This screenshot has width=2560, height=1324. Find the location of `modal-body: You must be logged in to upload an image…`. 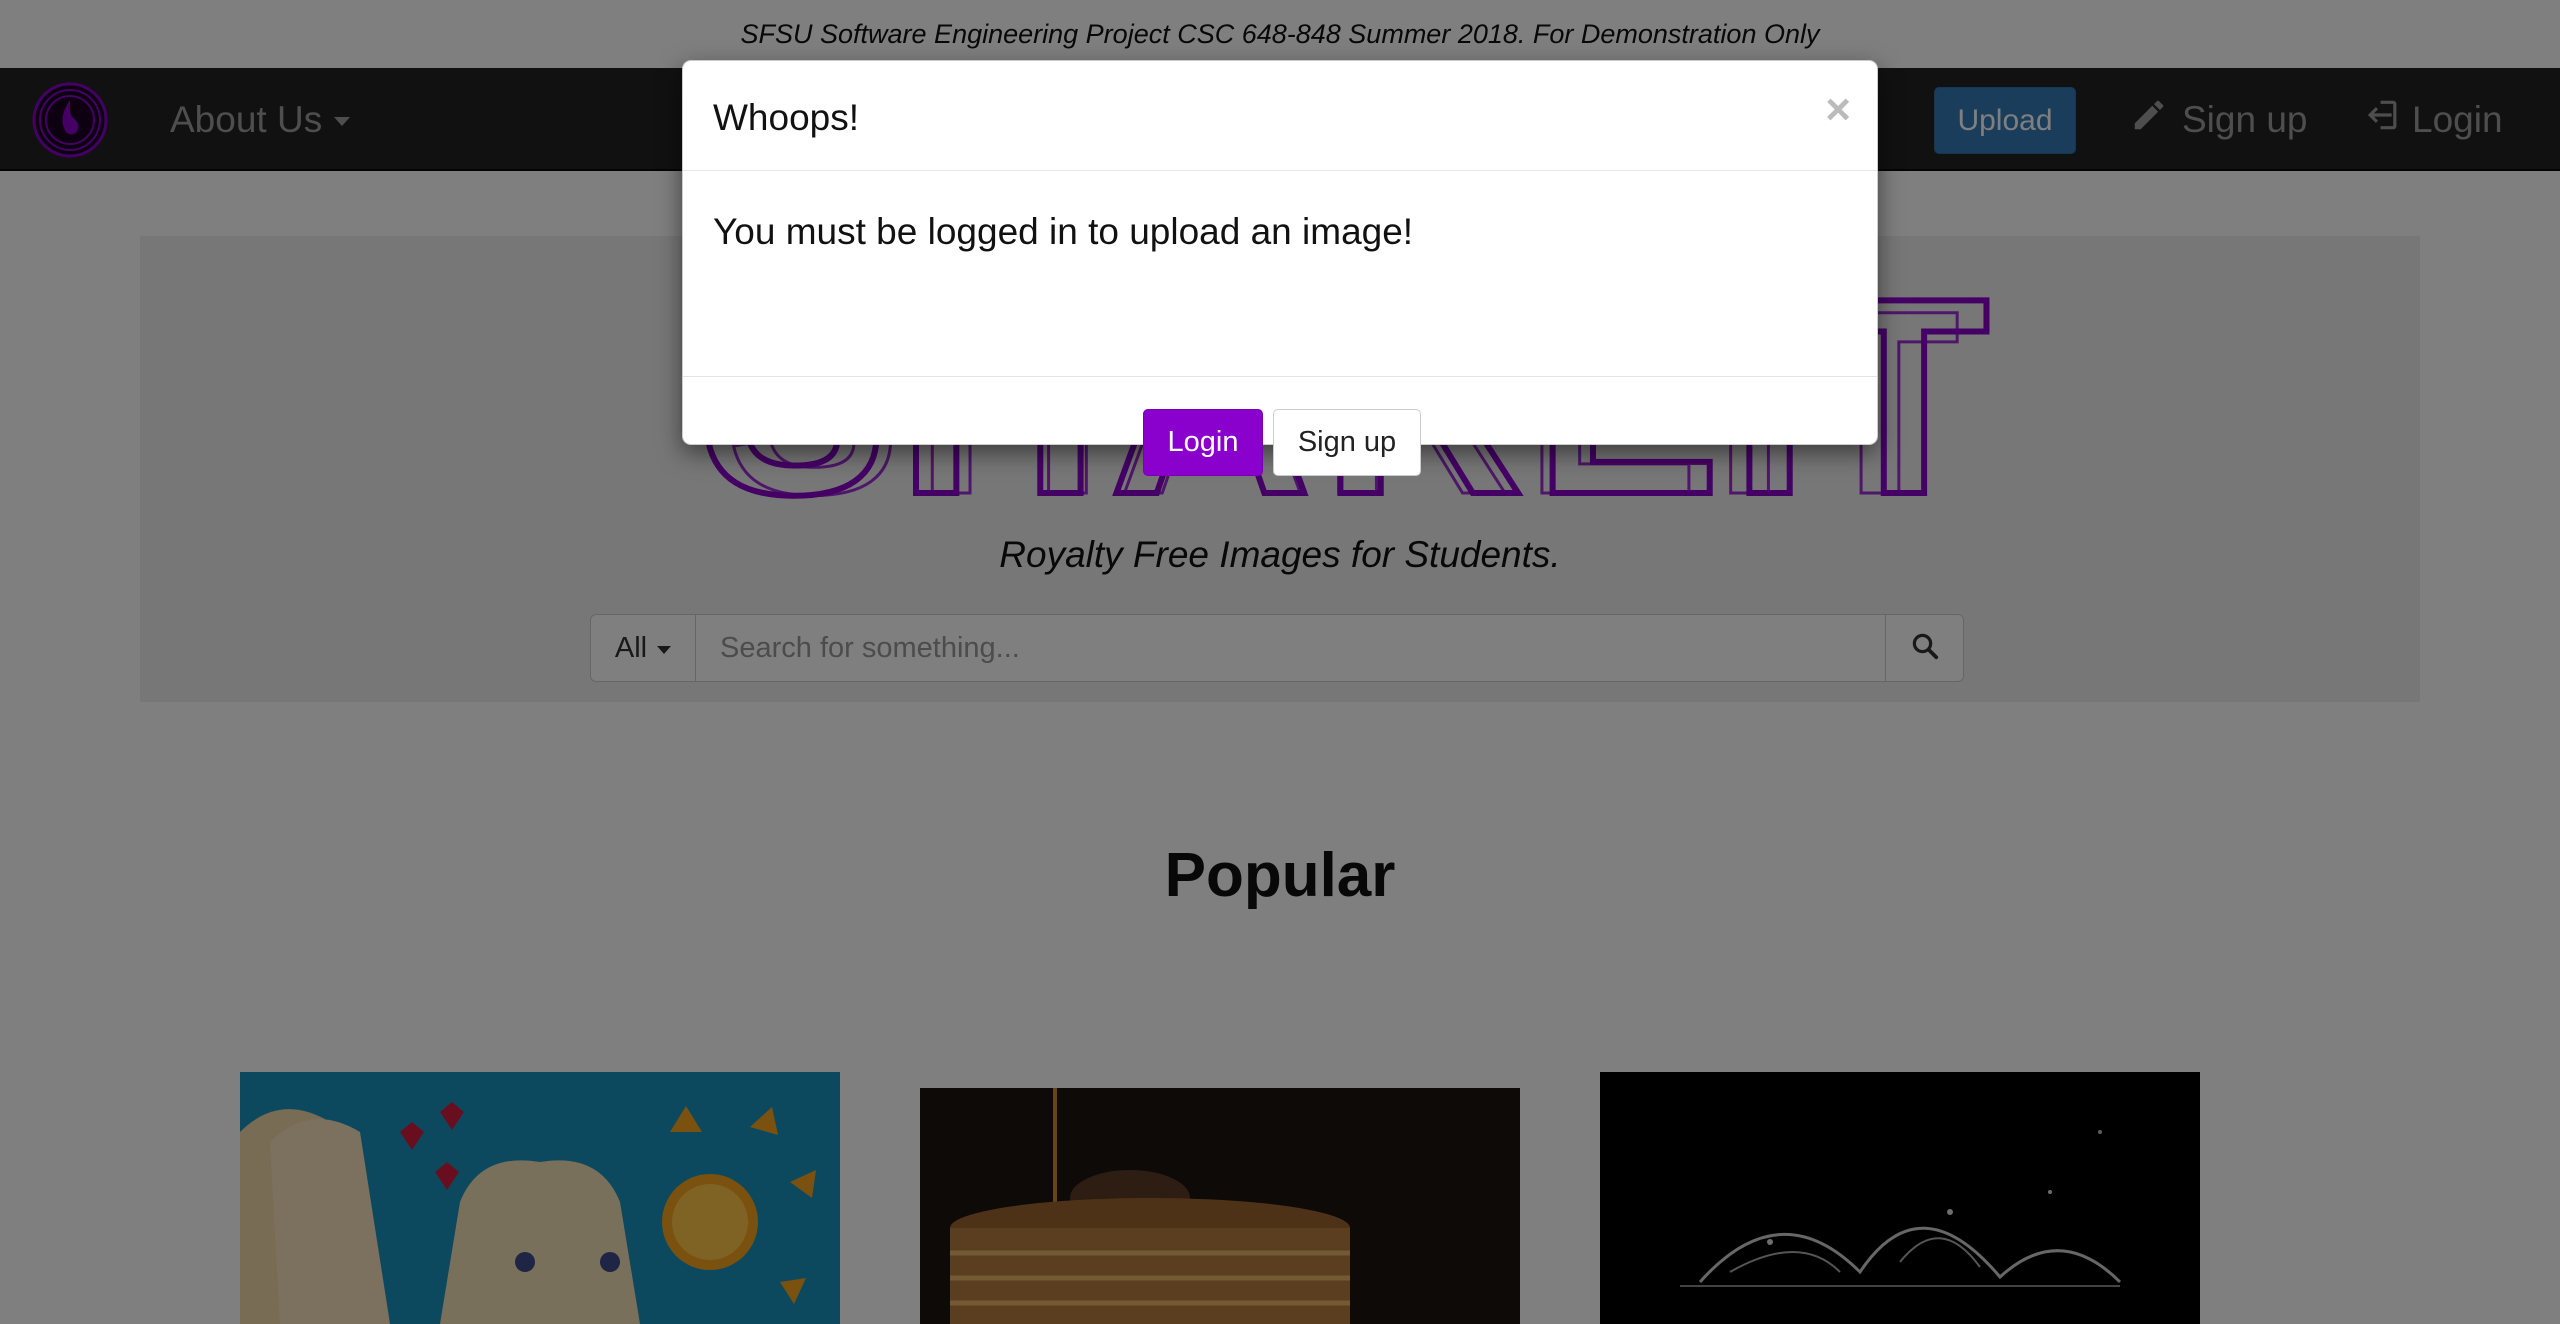

modal-body: You must be logged in to upload an image… is located at coordinates (1280, 274).